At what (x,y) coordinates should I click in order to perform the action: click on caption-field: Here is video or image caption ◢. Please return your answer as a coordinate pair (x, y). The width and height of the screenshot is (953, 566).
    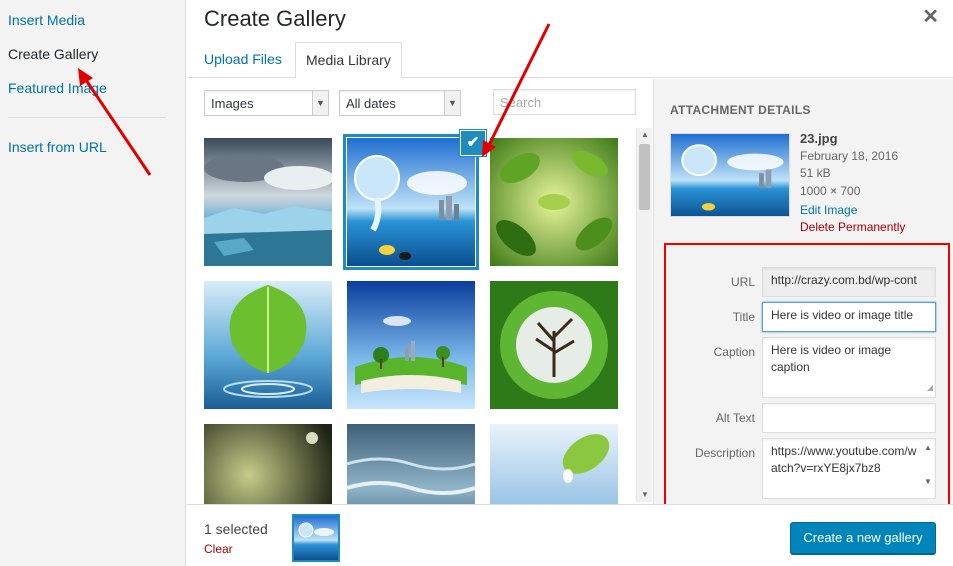
    Looking at the image, I should click on (849, 367).